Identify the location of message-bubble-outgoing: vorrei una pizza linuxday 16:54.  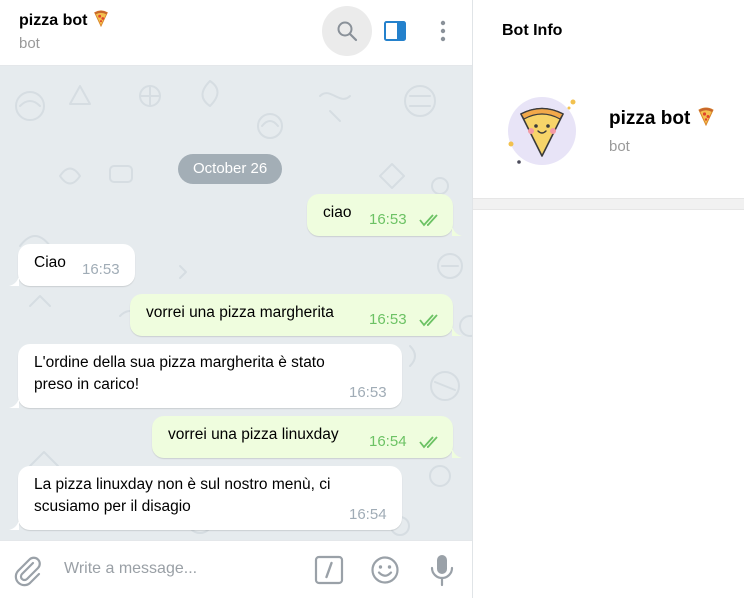
(302, 437).